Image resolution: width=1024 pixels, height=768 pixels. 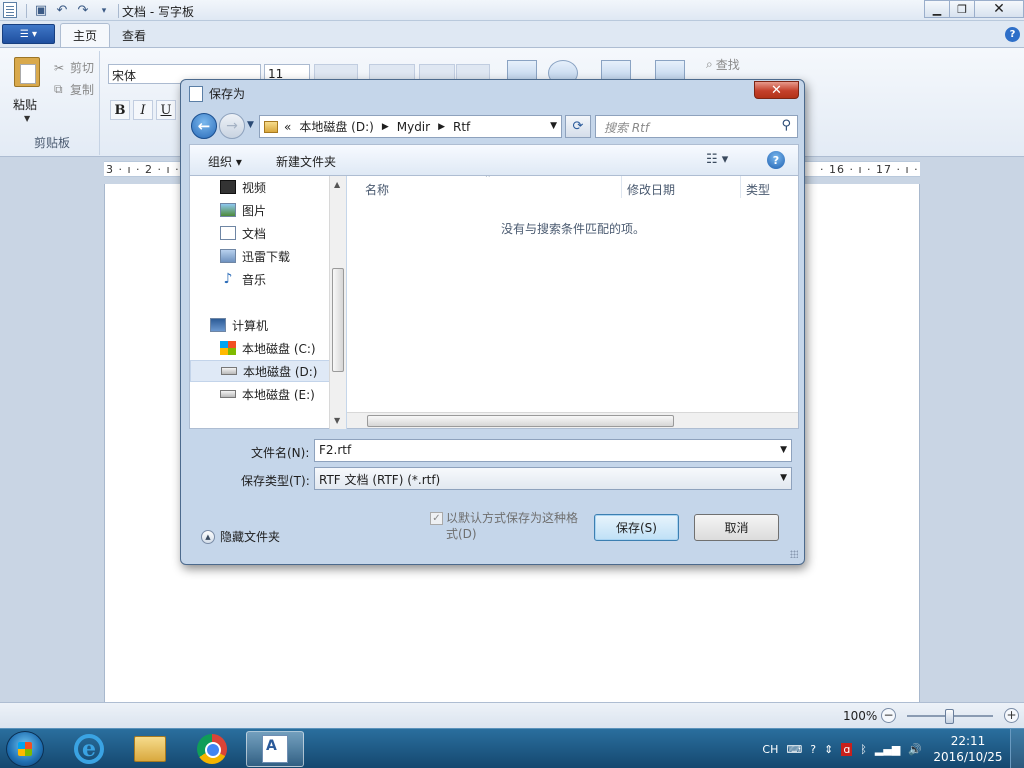 What do you see at coordinates (783, 478) in the screenshot?
I see `filetype-dropdown-icon: ▼` at bounding box center [783, 478].